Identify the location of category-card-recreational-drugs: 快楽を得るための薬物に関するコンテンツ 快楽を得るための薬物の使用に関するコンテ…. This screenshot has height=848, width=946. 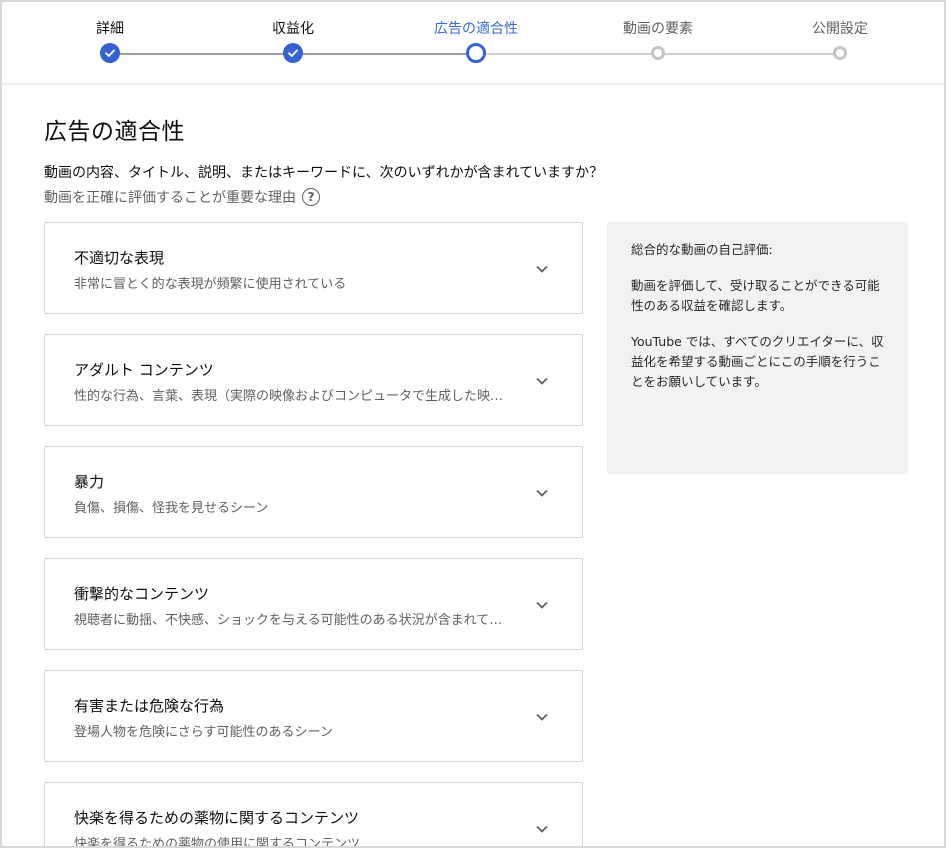
(313, 815).